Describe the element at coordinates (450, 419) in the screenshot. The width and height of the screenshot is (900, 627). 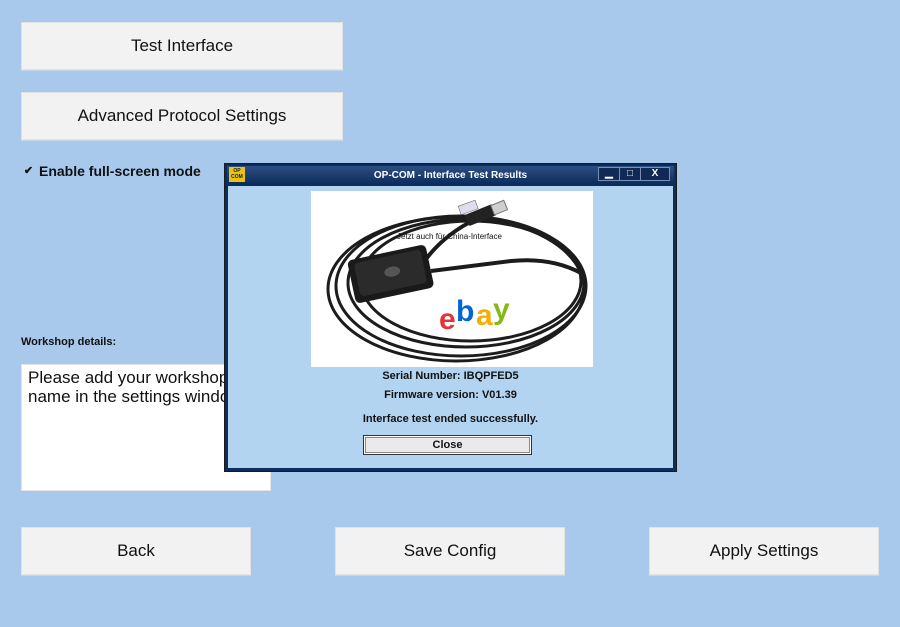
I see `test-result-message: Interface test ended successfully.` at that location.